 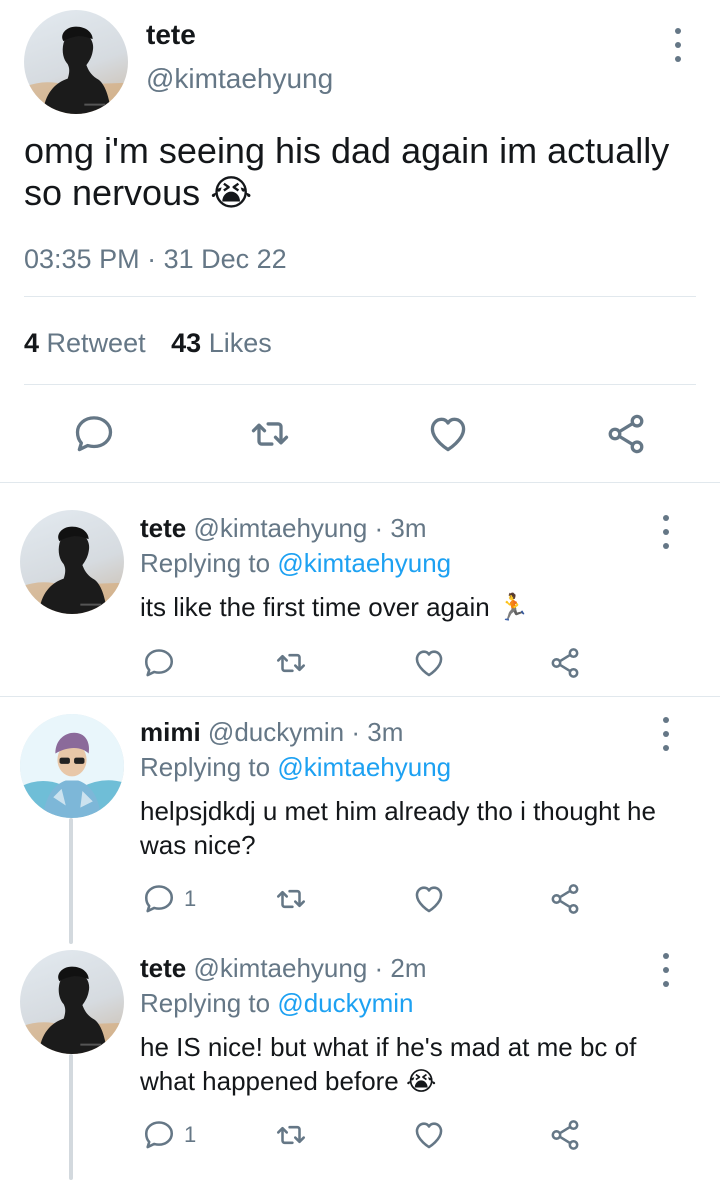 I want to click on running-emoji-icon: 🏃, so click(x=513, y=608).